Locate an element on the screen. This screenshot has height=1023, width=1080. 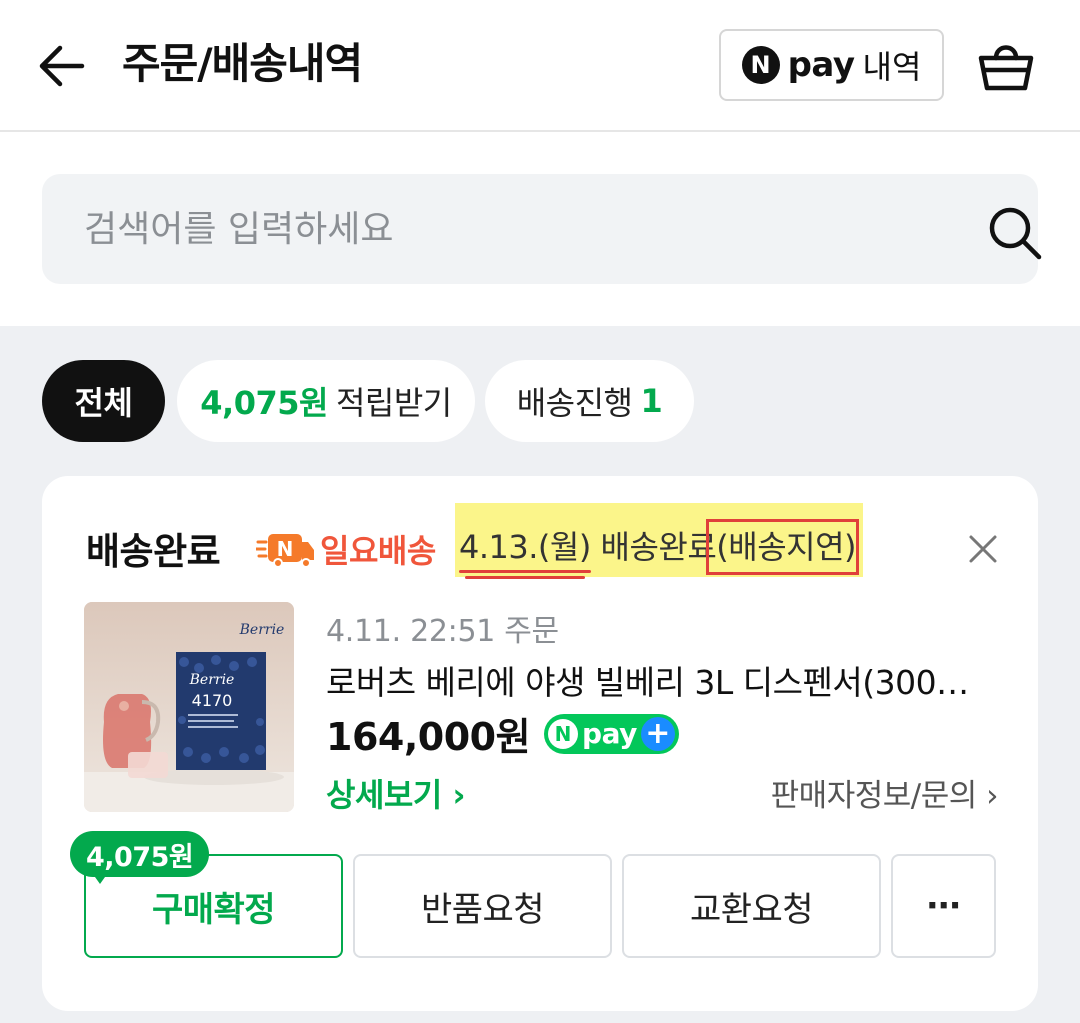
product-name: 로버츠 베리에 야생 빌베리 3L 디스펜서(300ml 10팩) is located at coordinates (662, 680).